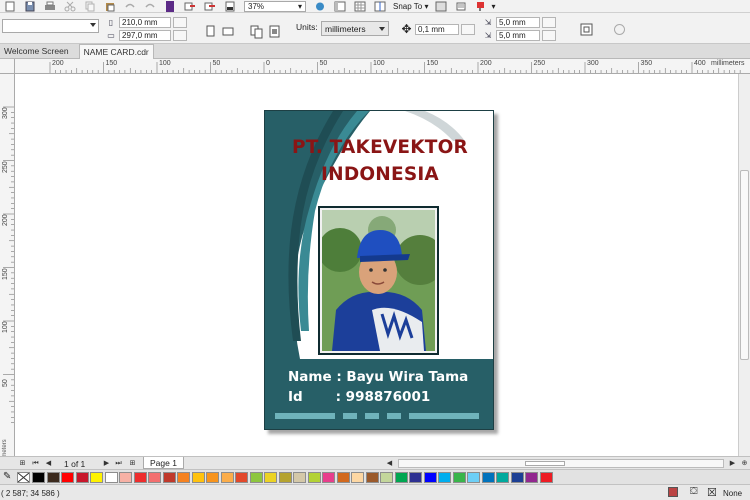 This screenshot has width=750, height=500. Describe the element at coordinates (118, 463) in the screenshot. I see `last-page-icon: ⏭` at that location.